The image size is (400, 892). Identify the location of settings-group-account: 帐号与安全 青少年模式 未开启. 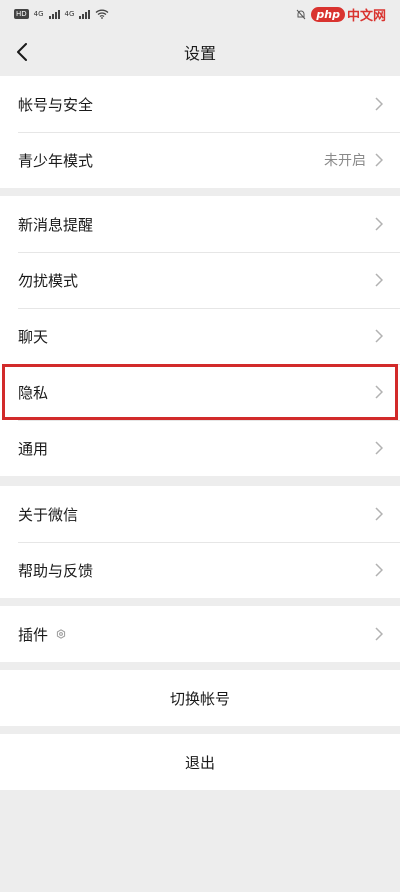
(200, 132).